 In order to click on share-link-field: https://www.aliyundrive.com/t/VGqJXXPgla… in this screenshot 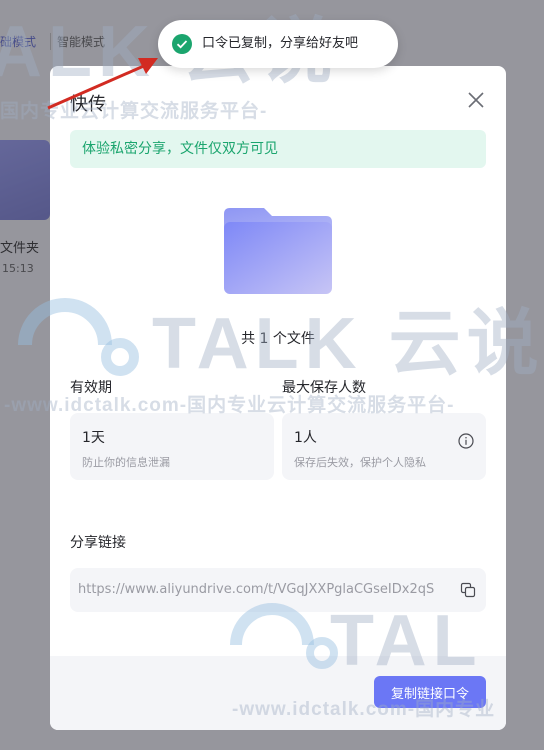, I will do `click(278, 590)`.